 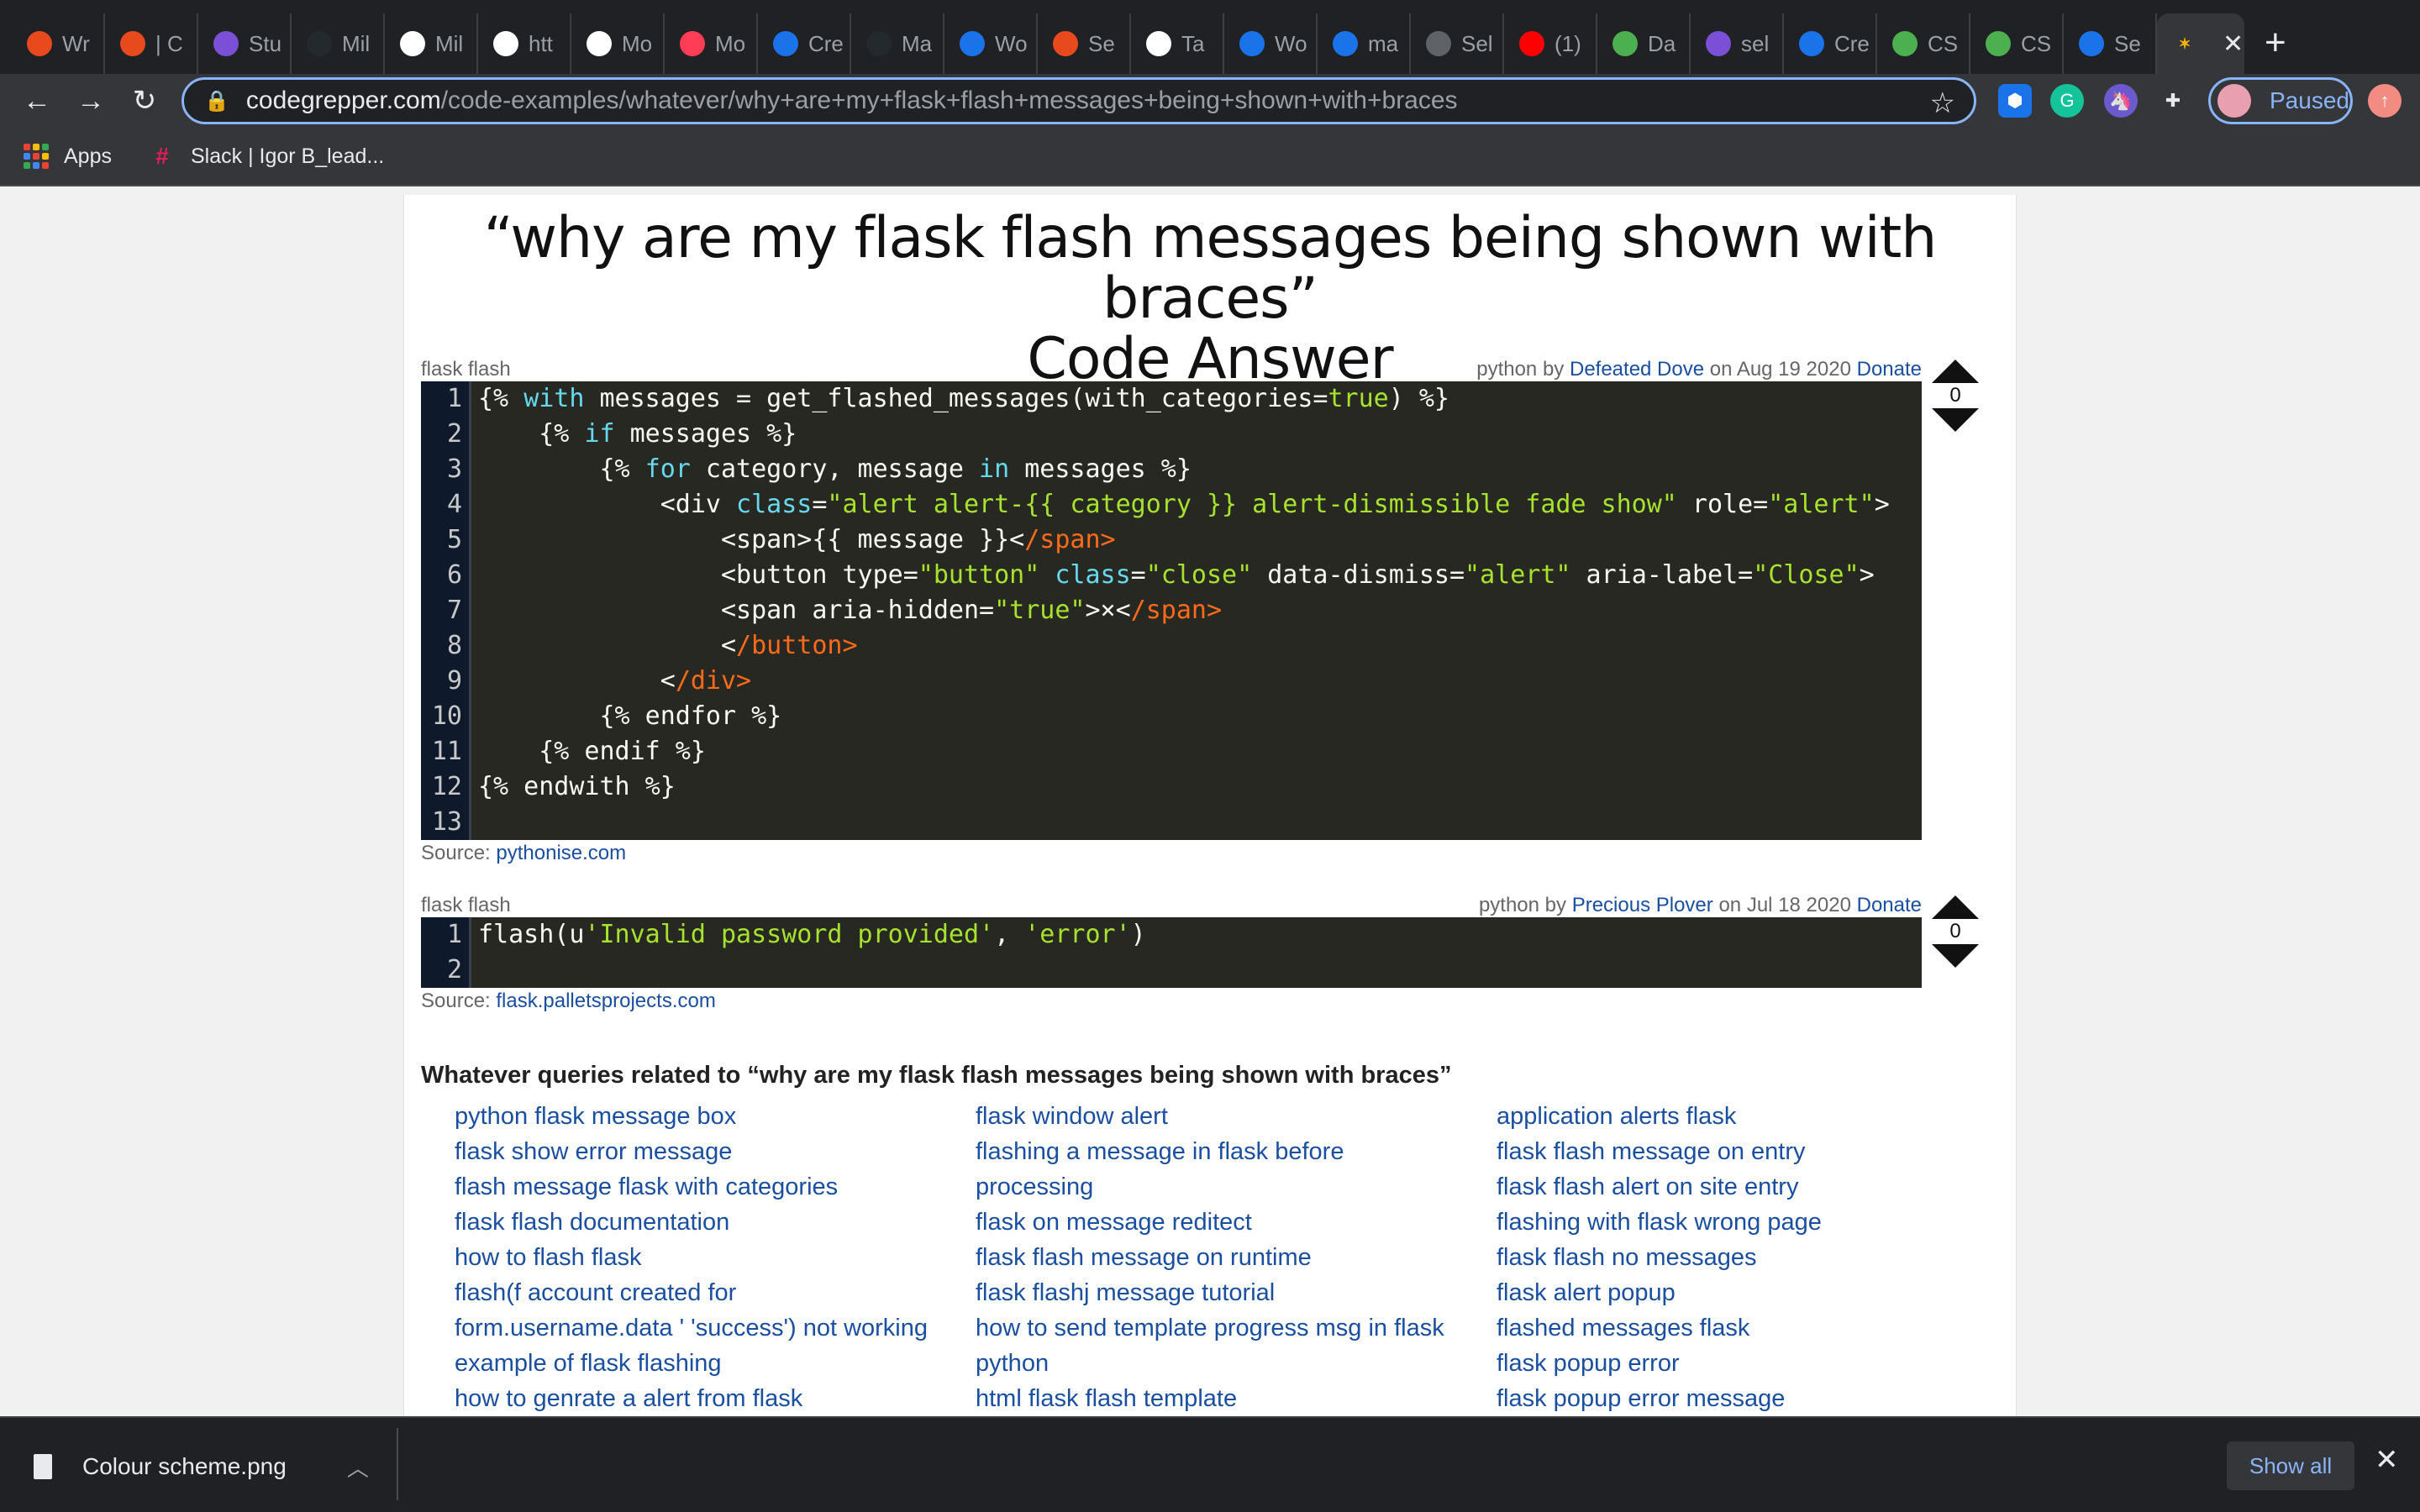 I want to click on extension-box-icon: ⬢, so click(x=2015, y=101).